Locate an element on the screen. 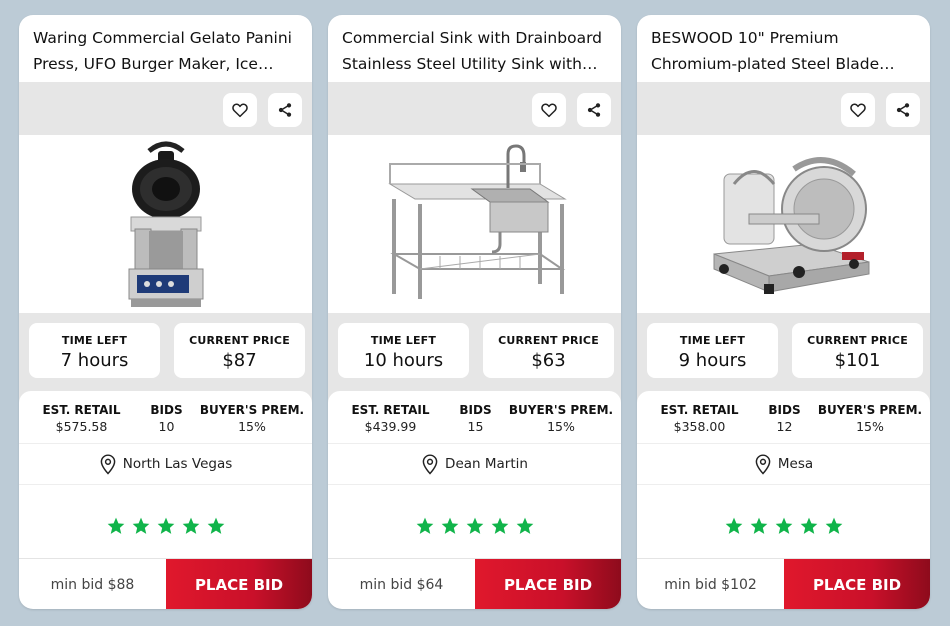 This screenshot has width=950, height=626. time-left-box: TIME LEFT 10 hours is located at coordinates (403, 350).